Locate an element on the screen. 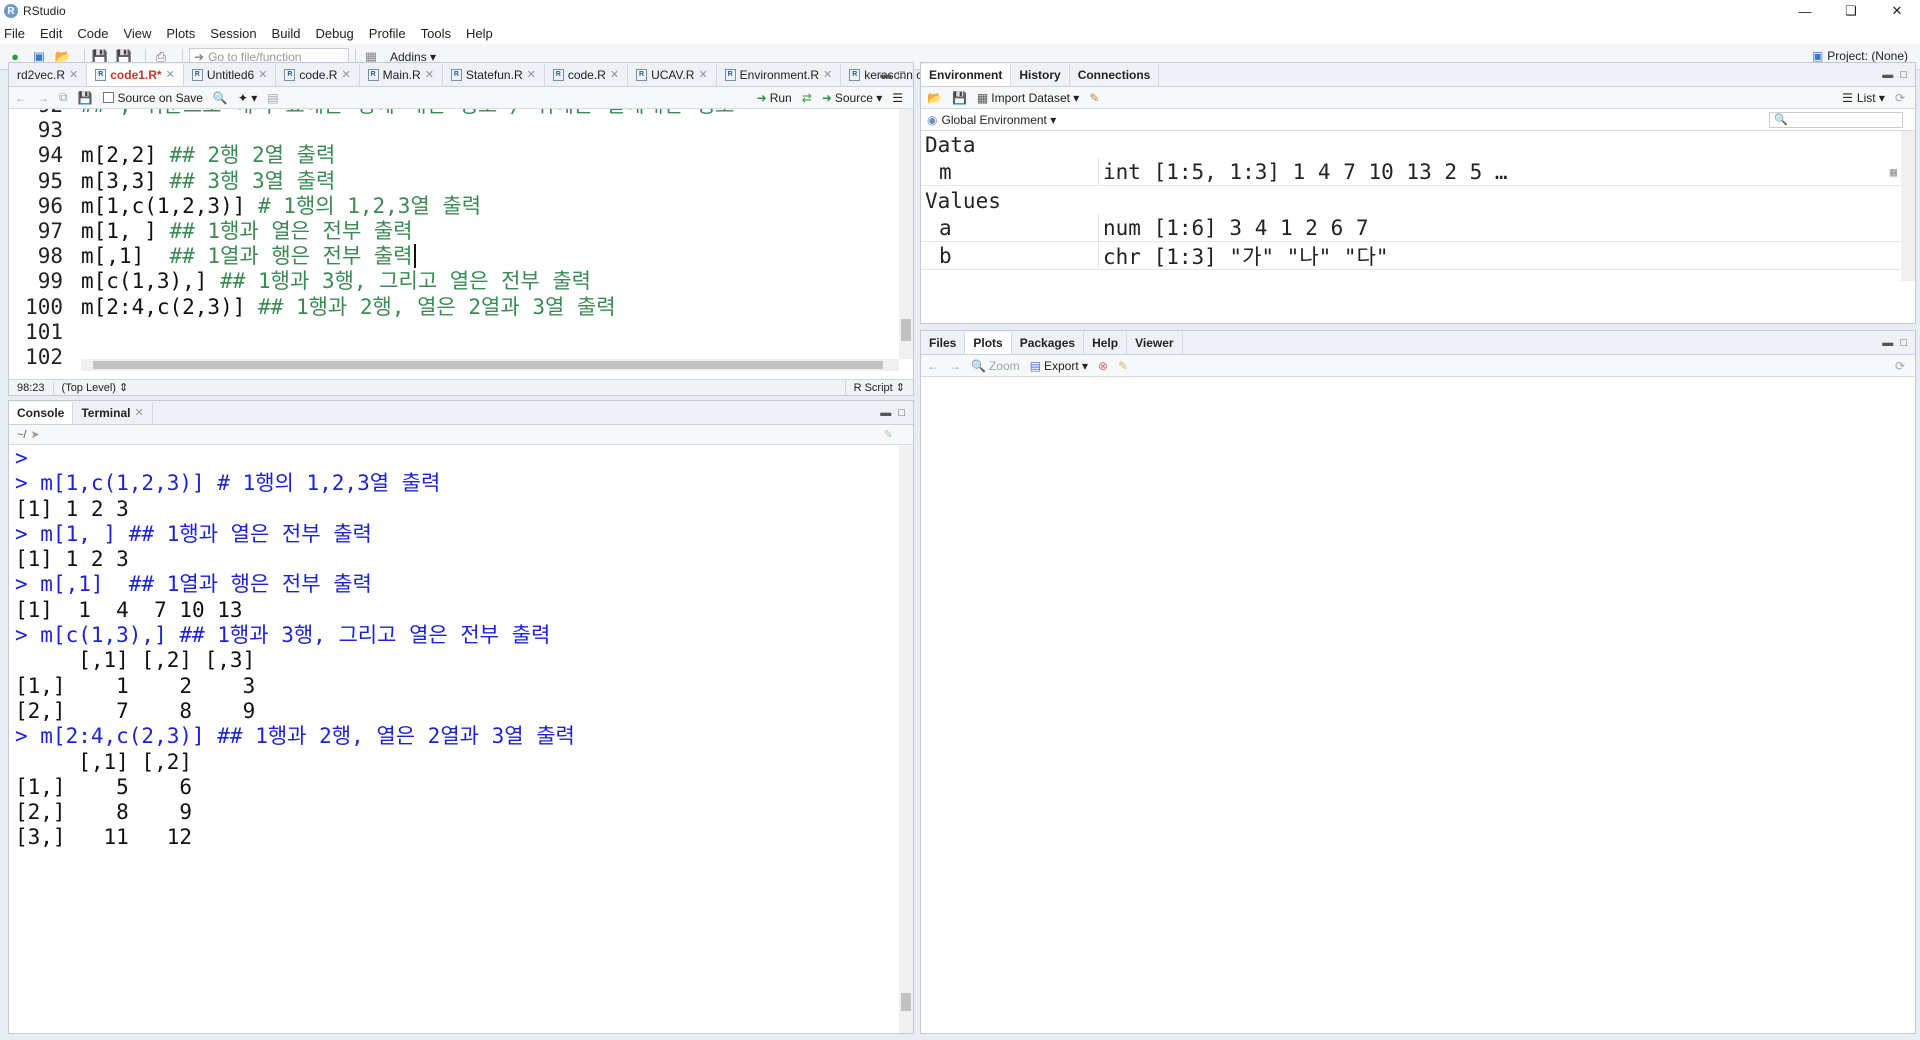 Image resolution: width=1920 pixels, height=1040 pixels. close-button: ✕ is located at coordinates (1897, 11).